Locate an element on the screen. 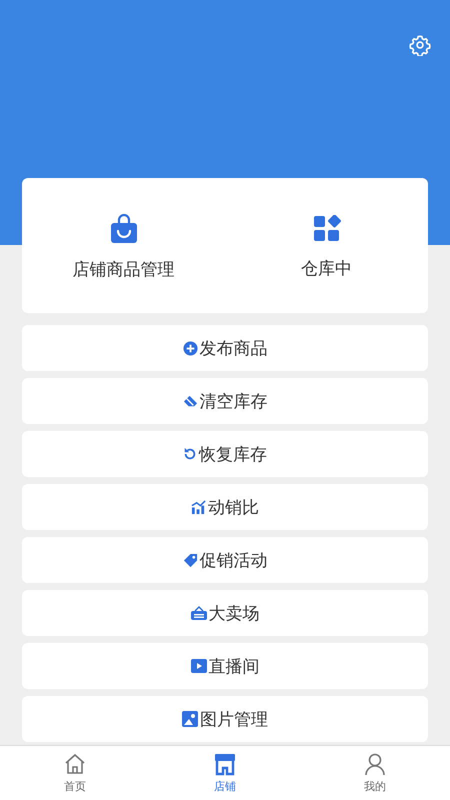  tab-item: 我的 is located at coordinates (375, 773).